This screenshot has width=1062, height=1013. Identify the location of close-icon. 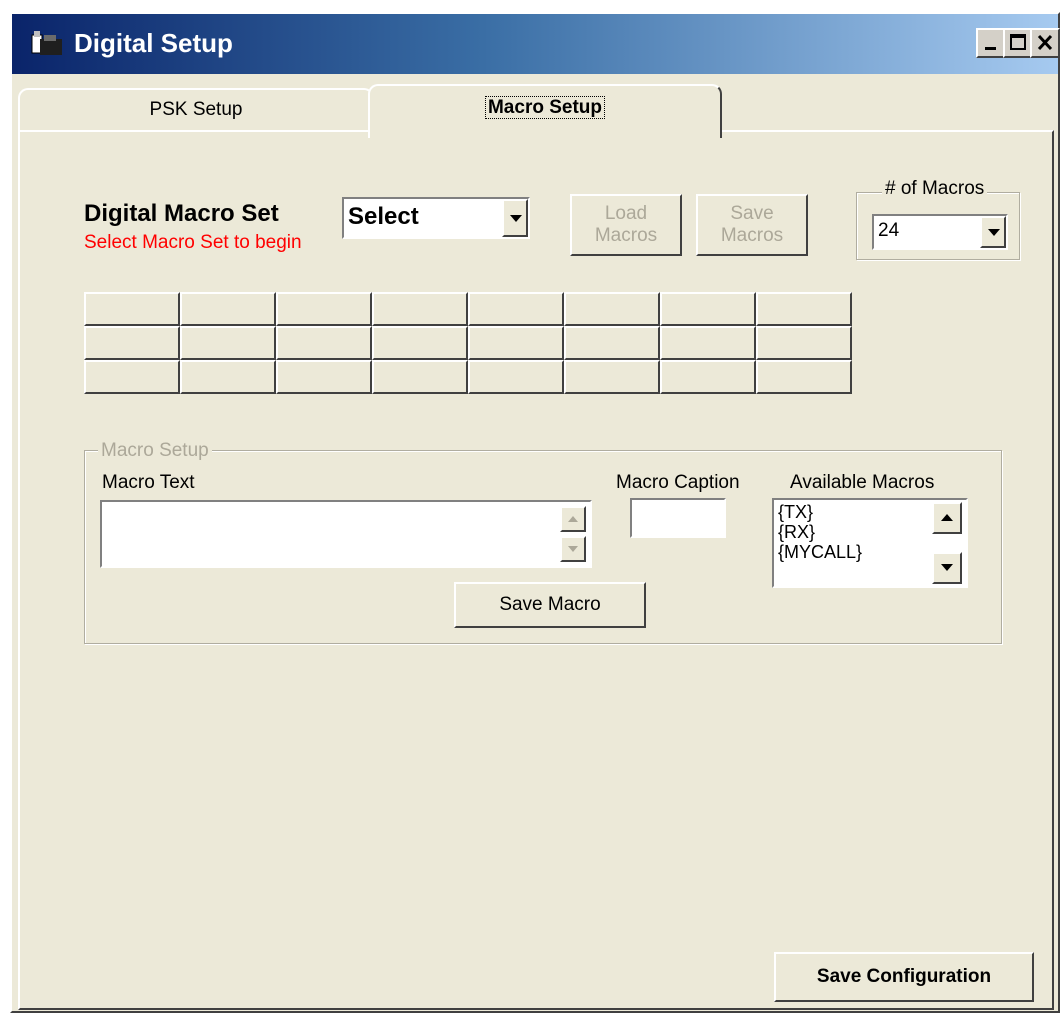
(1045, 42).